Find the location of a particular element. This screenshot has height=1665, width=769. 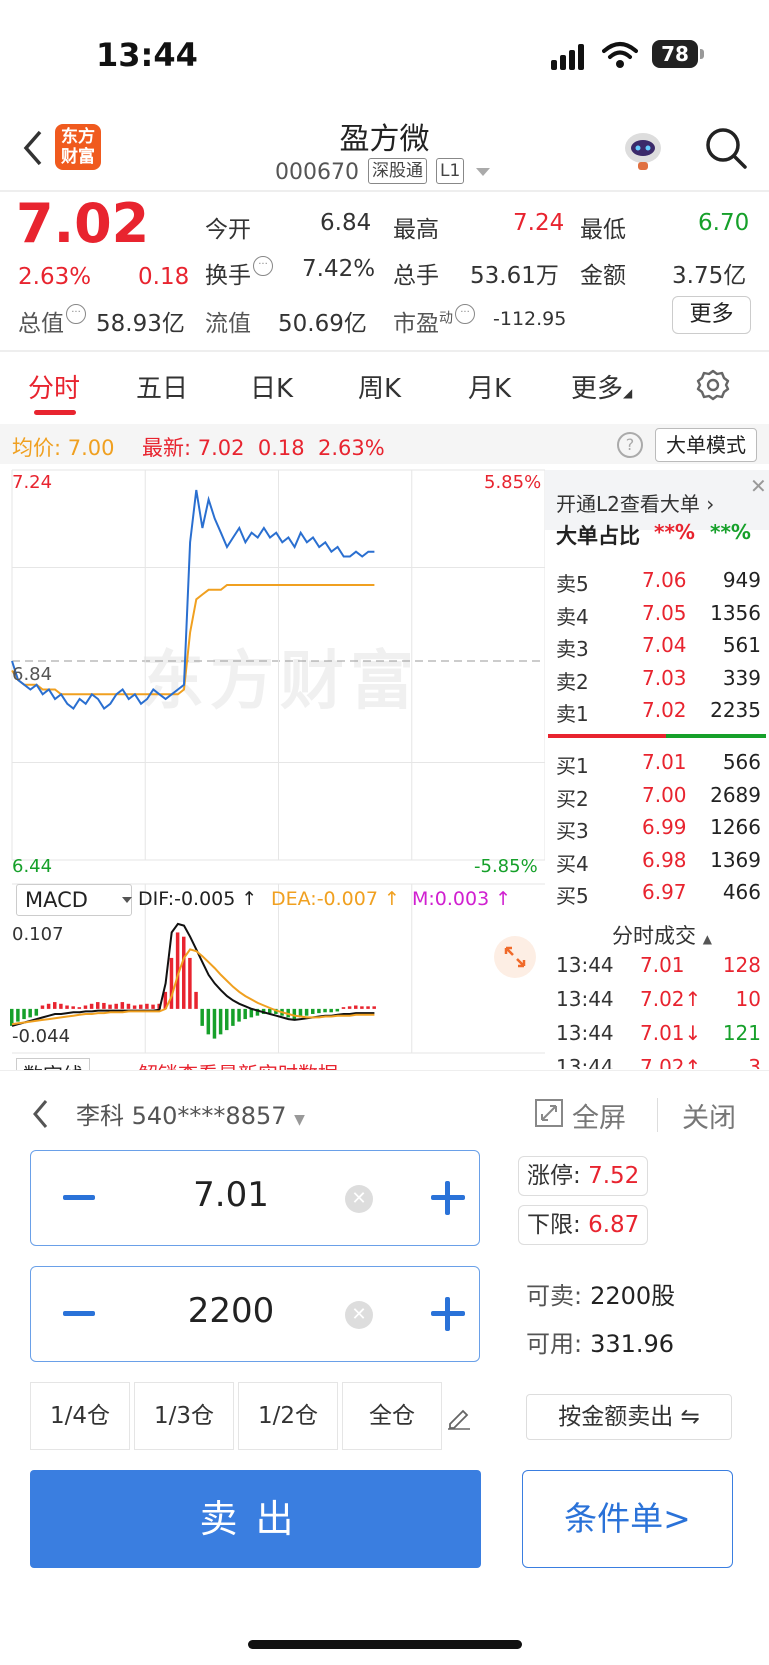

price-stepper: 7.01 ✕ is located at coordinates (255, 1198).